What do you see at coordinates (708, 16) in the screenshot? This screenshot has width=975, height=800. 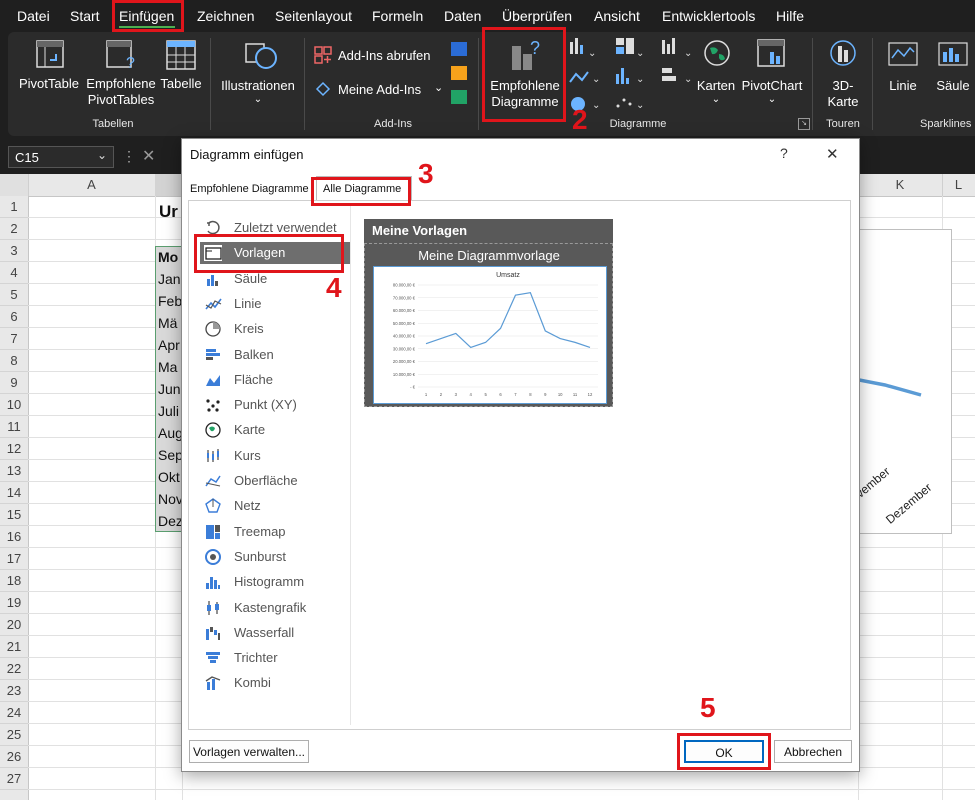 I see `menu-entwicklertools: Entwicklertools` at bounding box center [708, 16].